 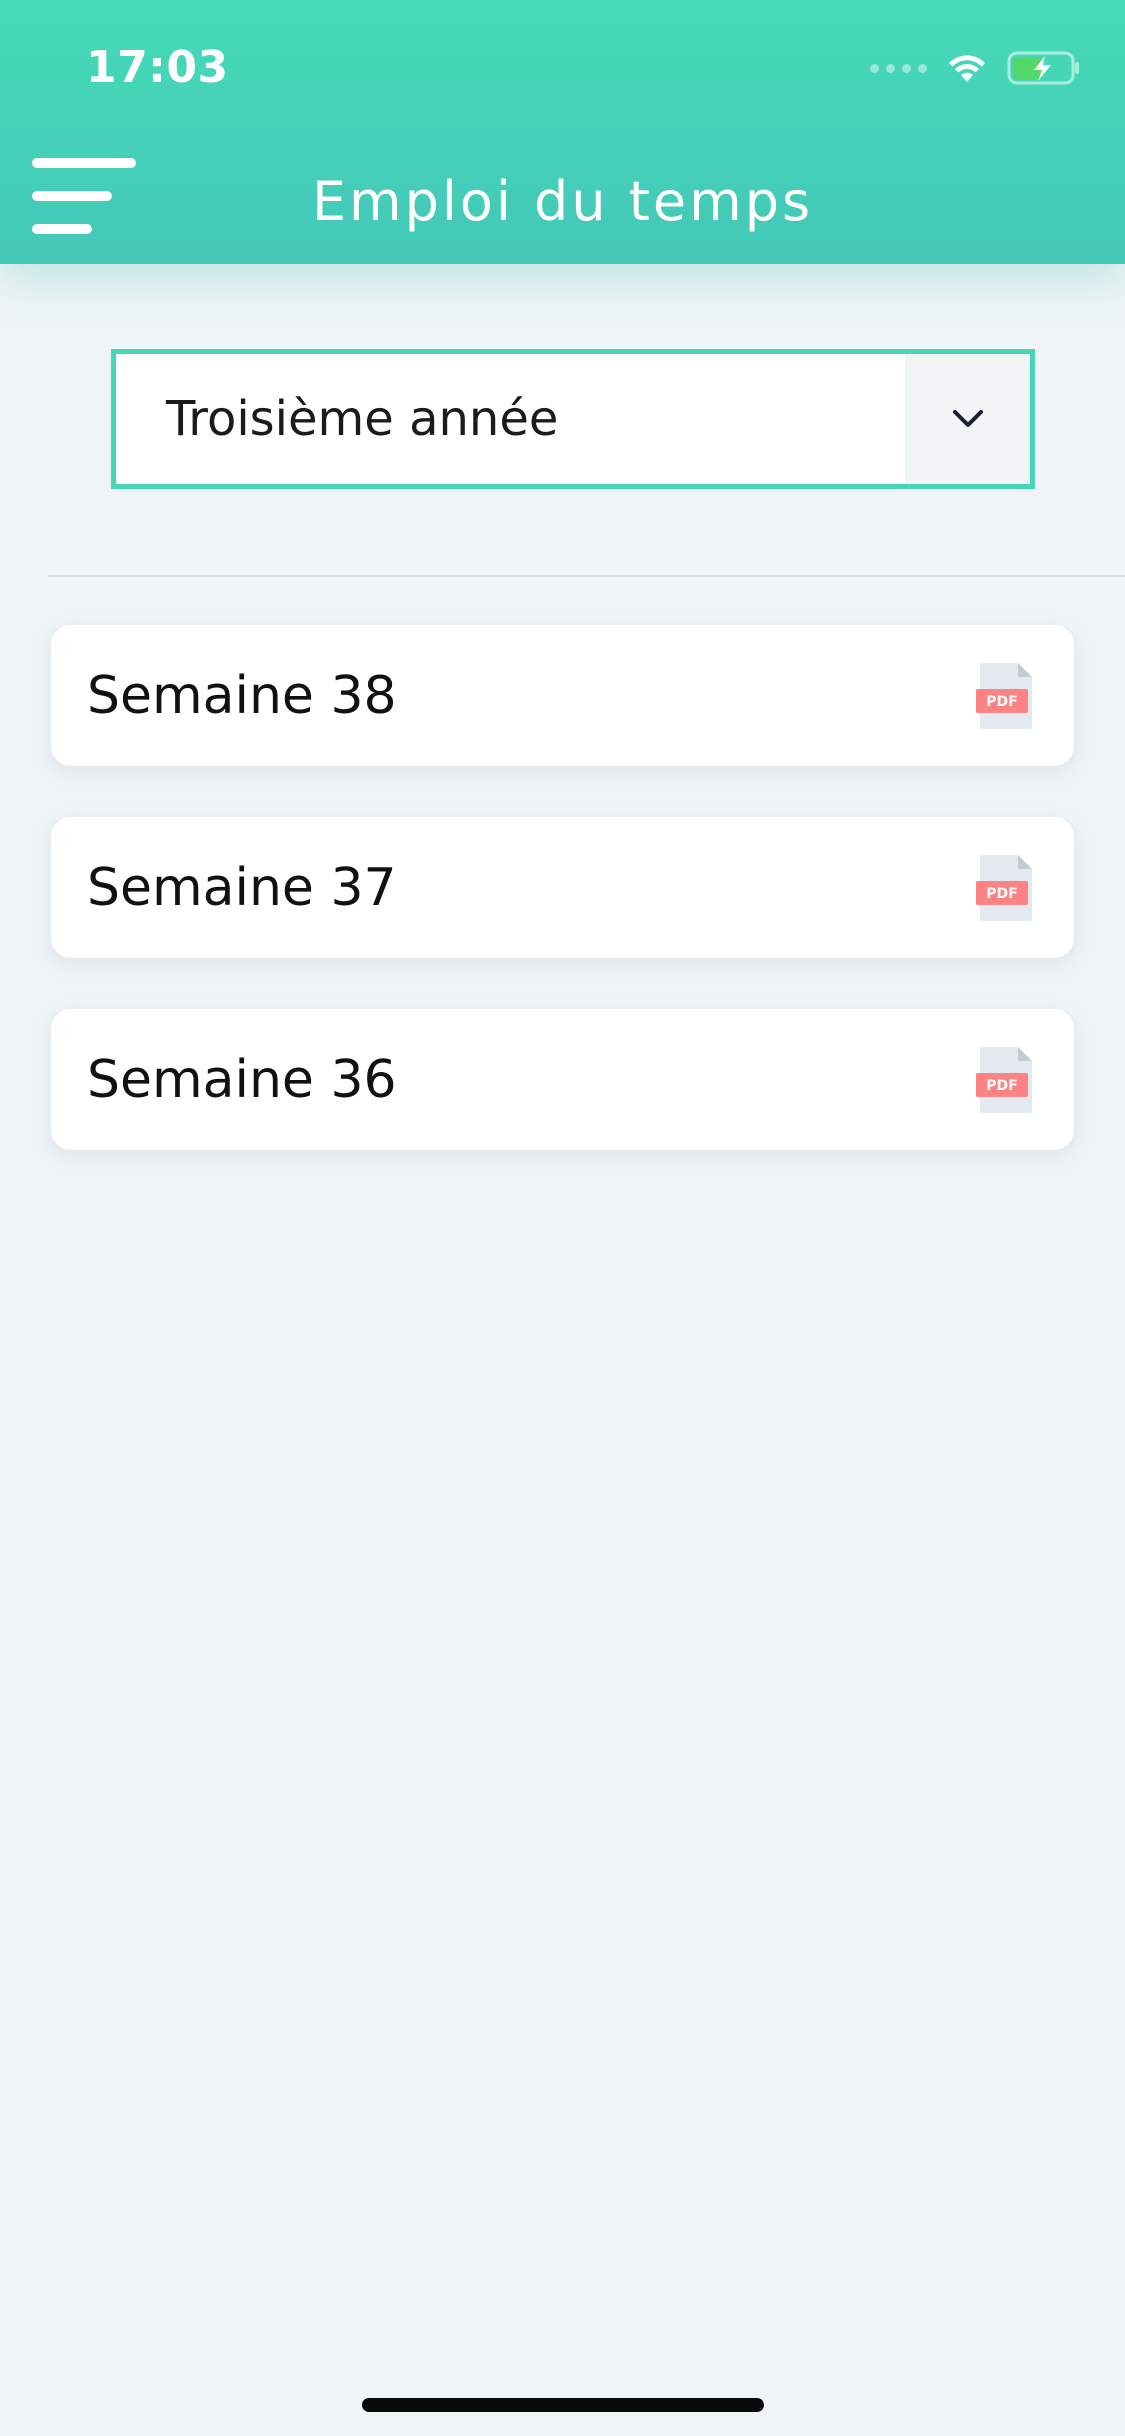 I want to click on wifi-icon, so click(x=967, y=68).